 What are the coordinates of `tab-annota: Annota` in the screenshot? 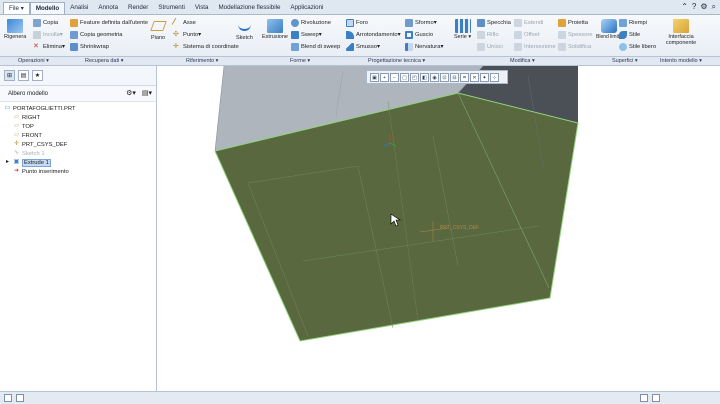 It's located at (108, 8).